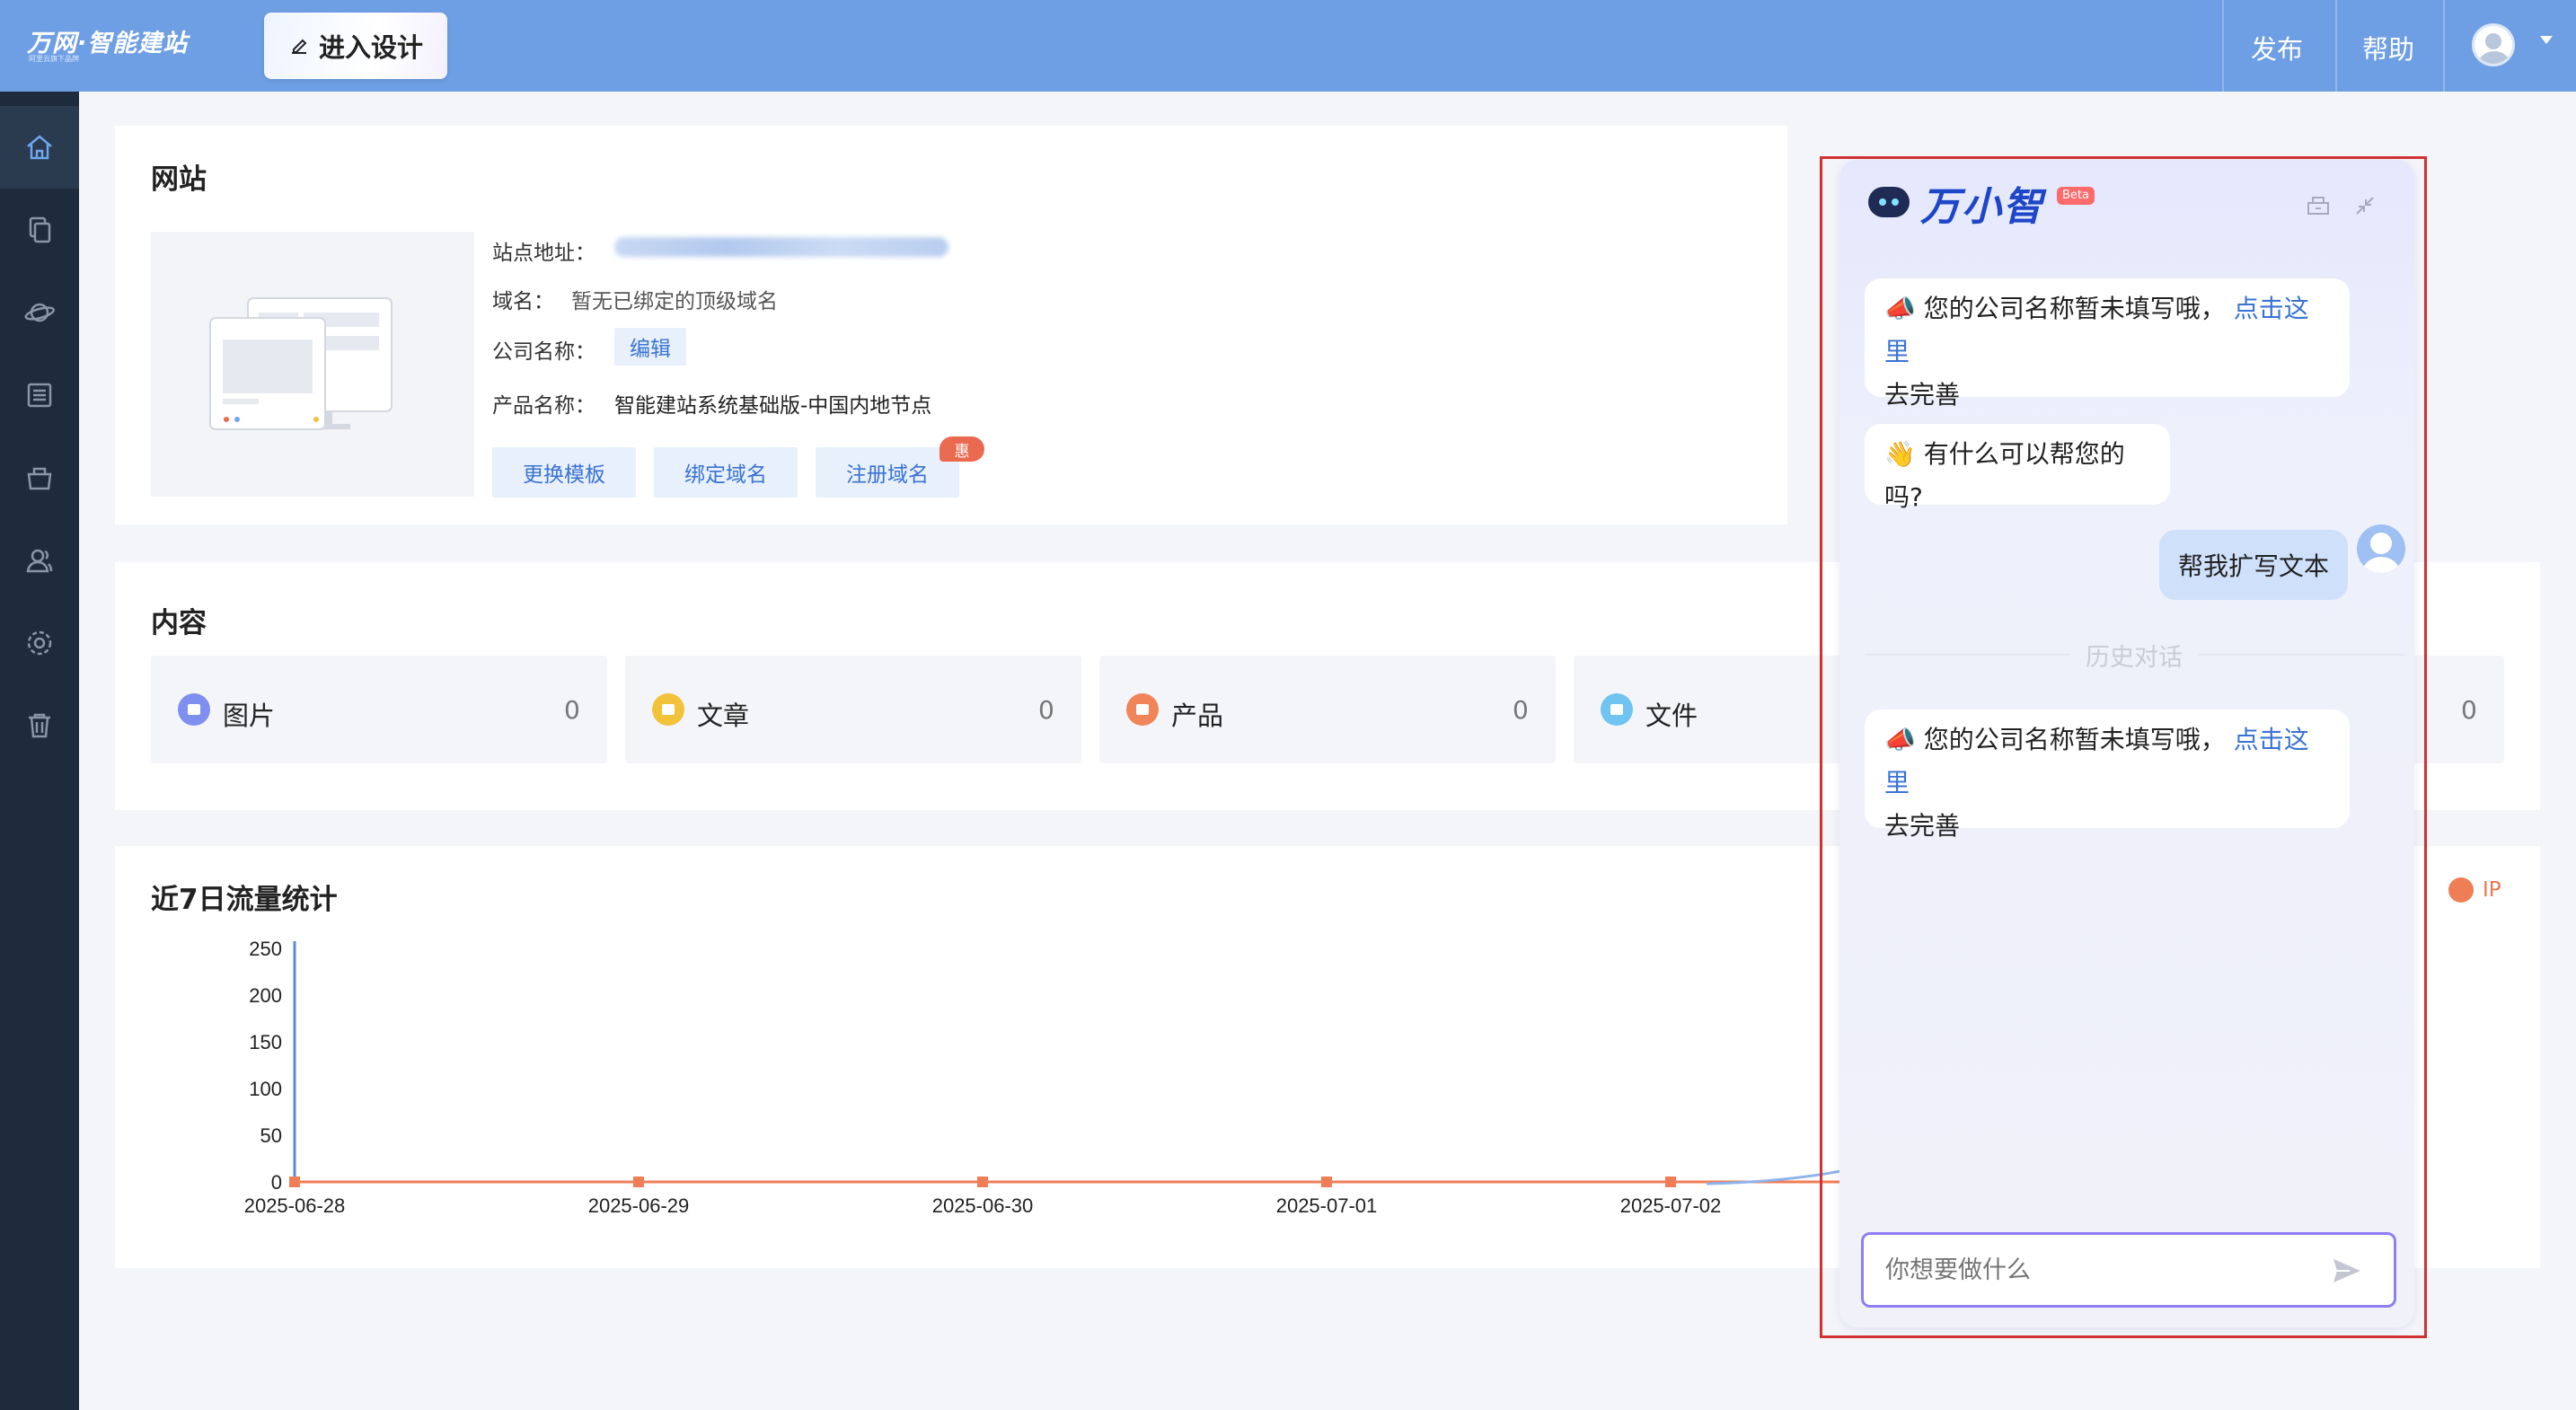 This screenshot has height=1410, width=2576. What do you see at coordinates (265, 1089) in the screenshot?
I see `y-tick-label: 100` at bounding box center [265, 1089].